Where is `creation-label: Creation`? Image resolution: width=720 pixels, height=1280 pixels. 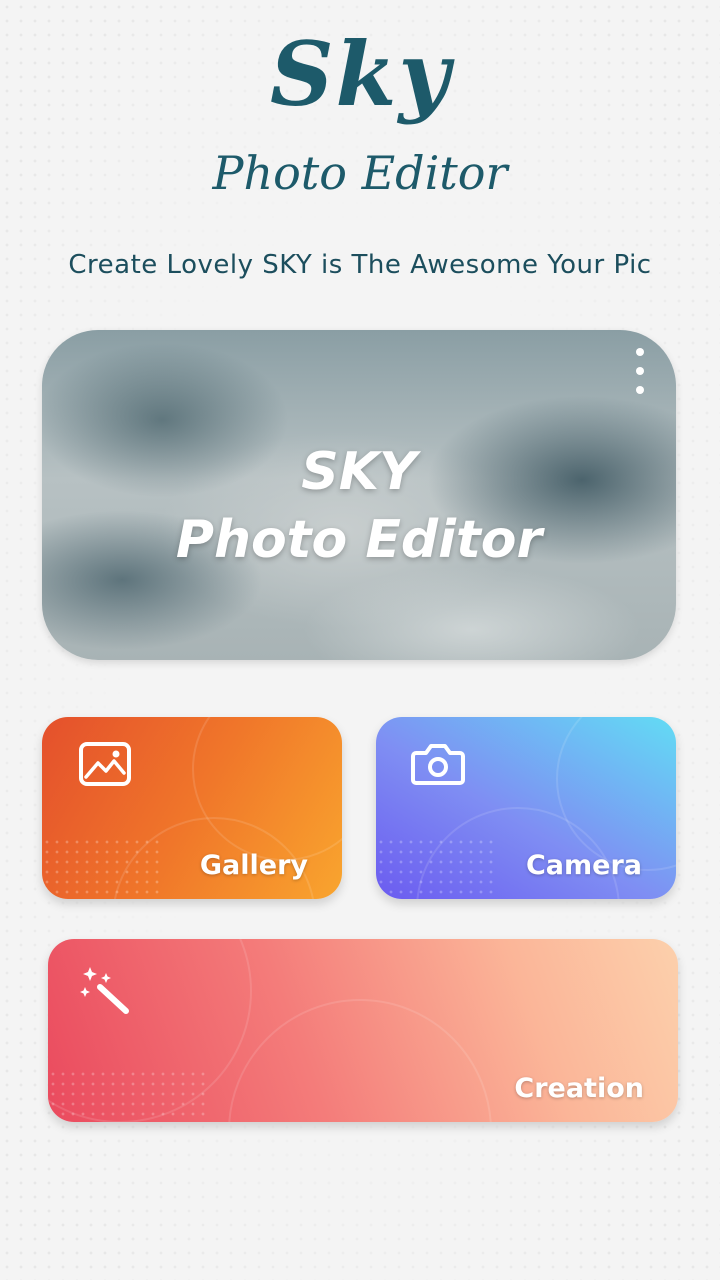
creation-label: Creation is located at coordinates (579, 1088).